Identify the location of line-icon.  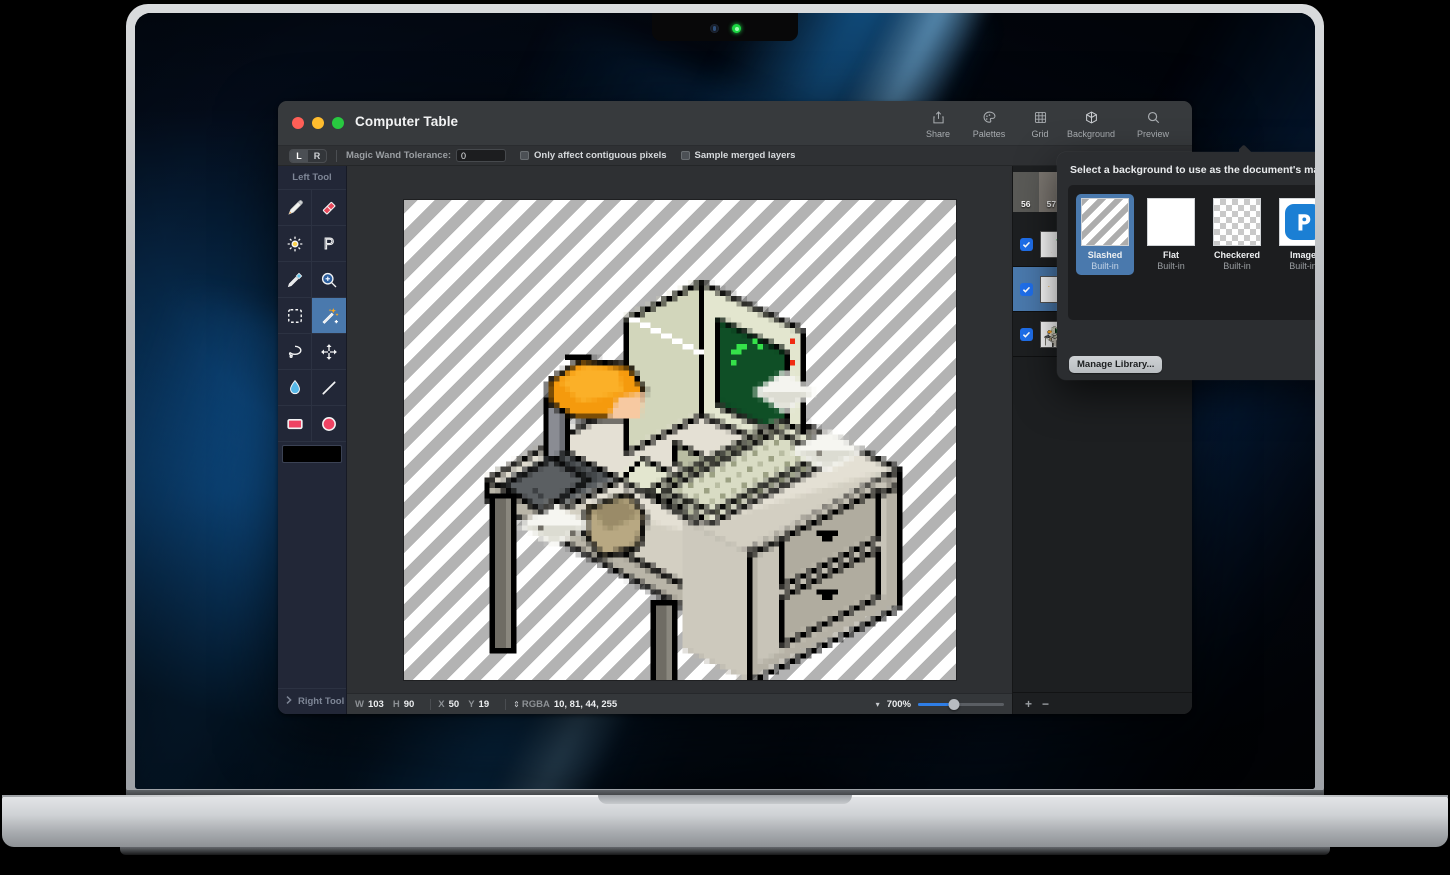
(329, 388).